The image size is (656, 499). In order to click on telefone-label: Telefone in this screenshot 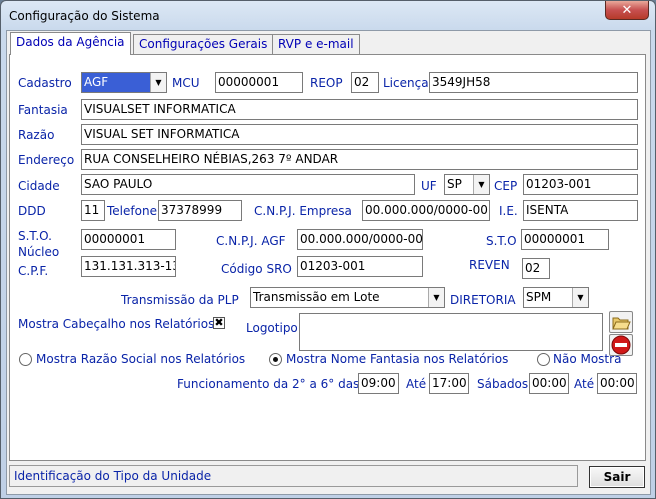, I will do `click(132, 211)`.